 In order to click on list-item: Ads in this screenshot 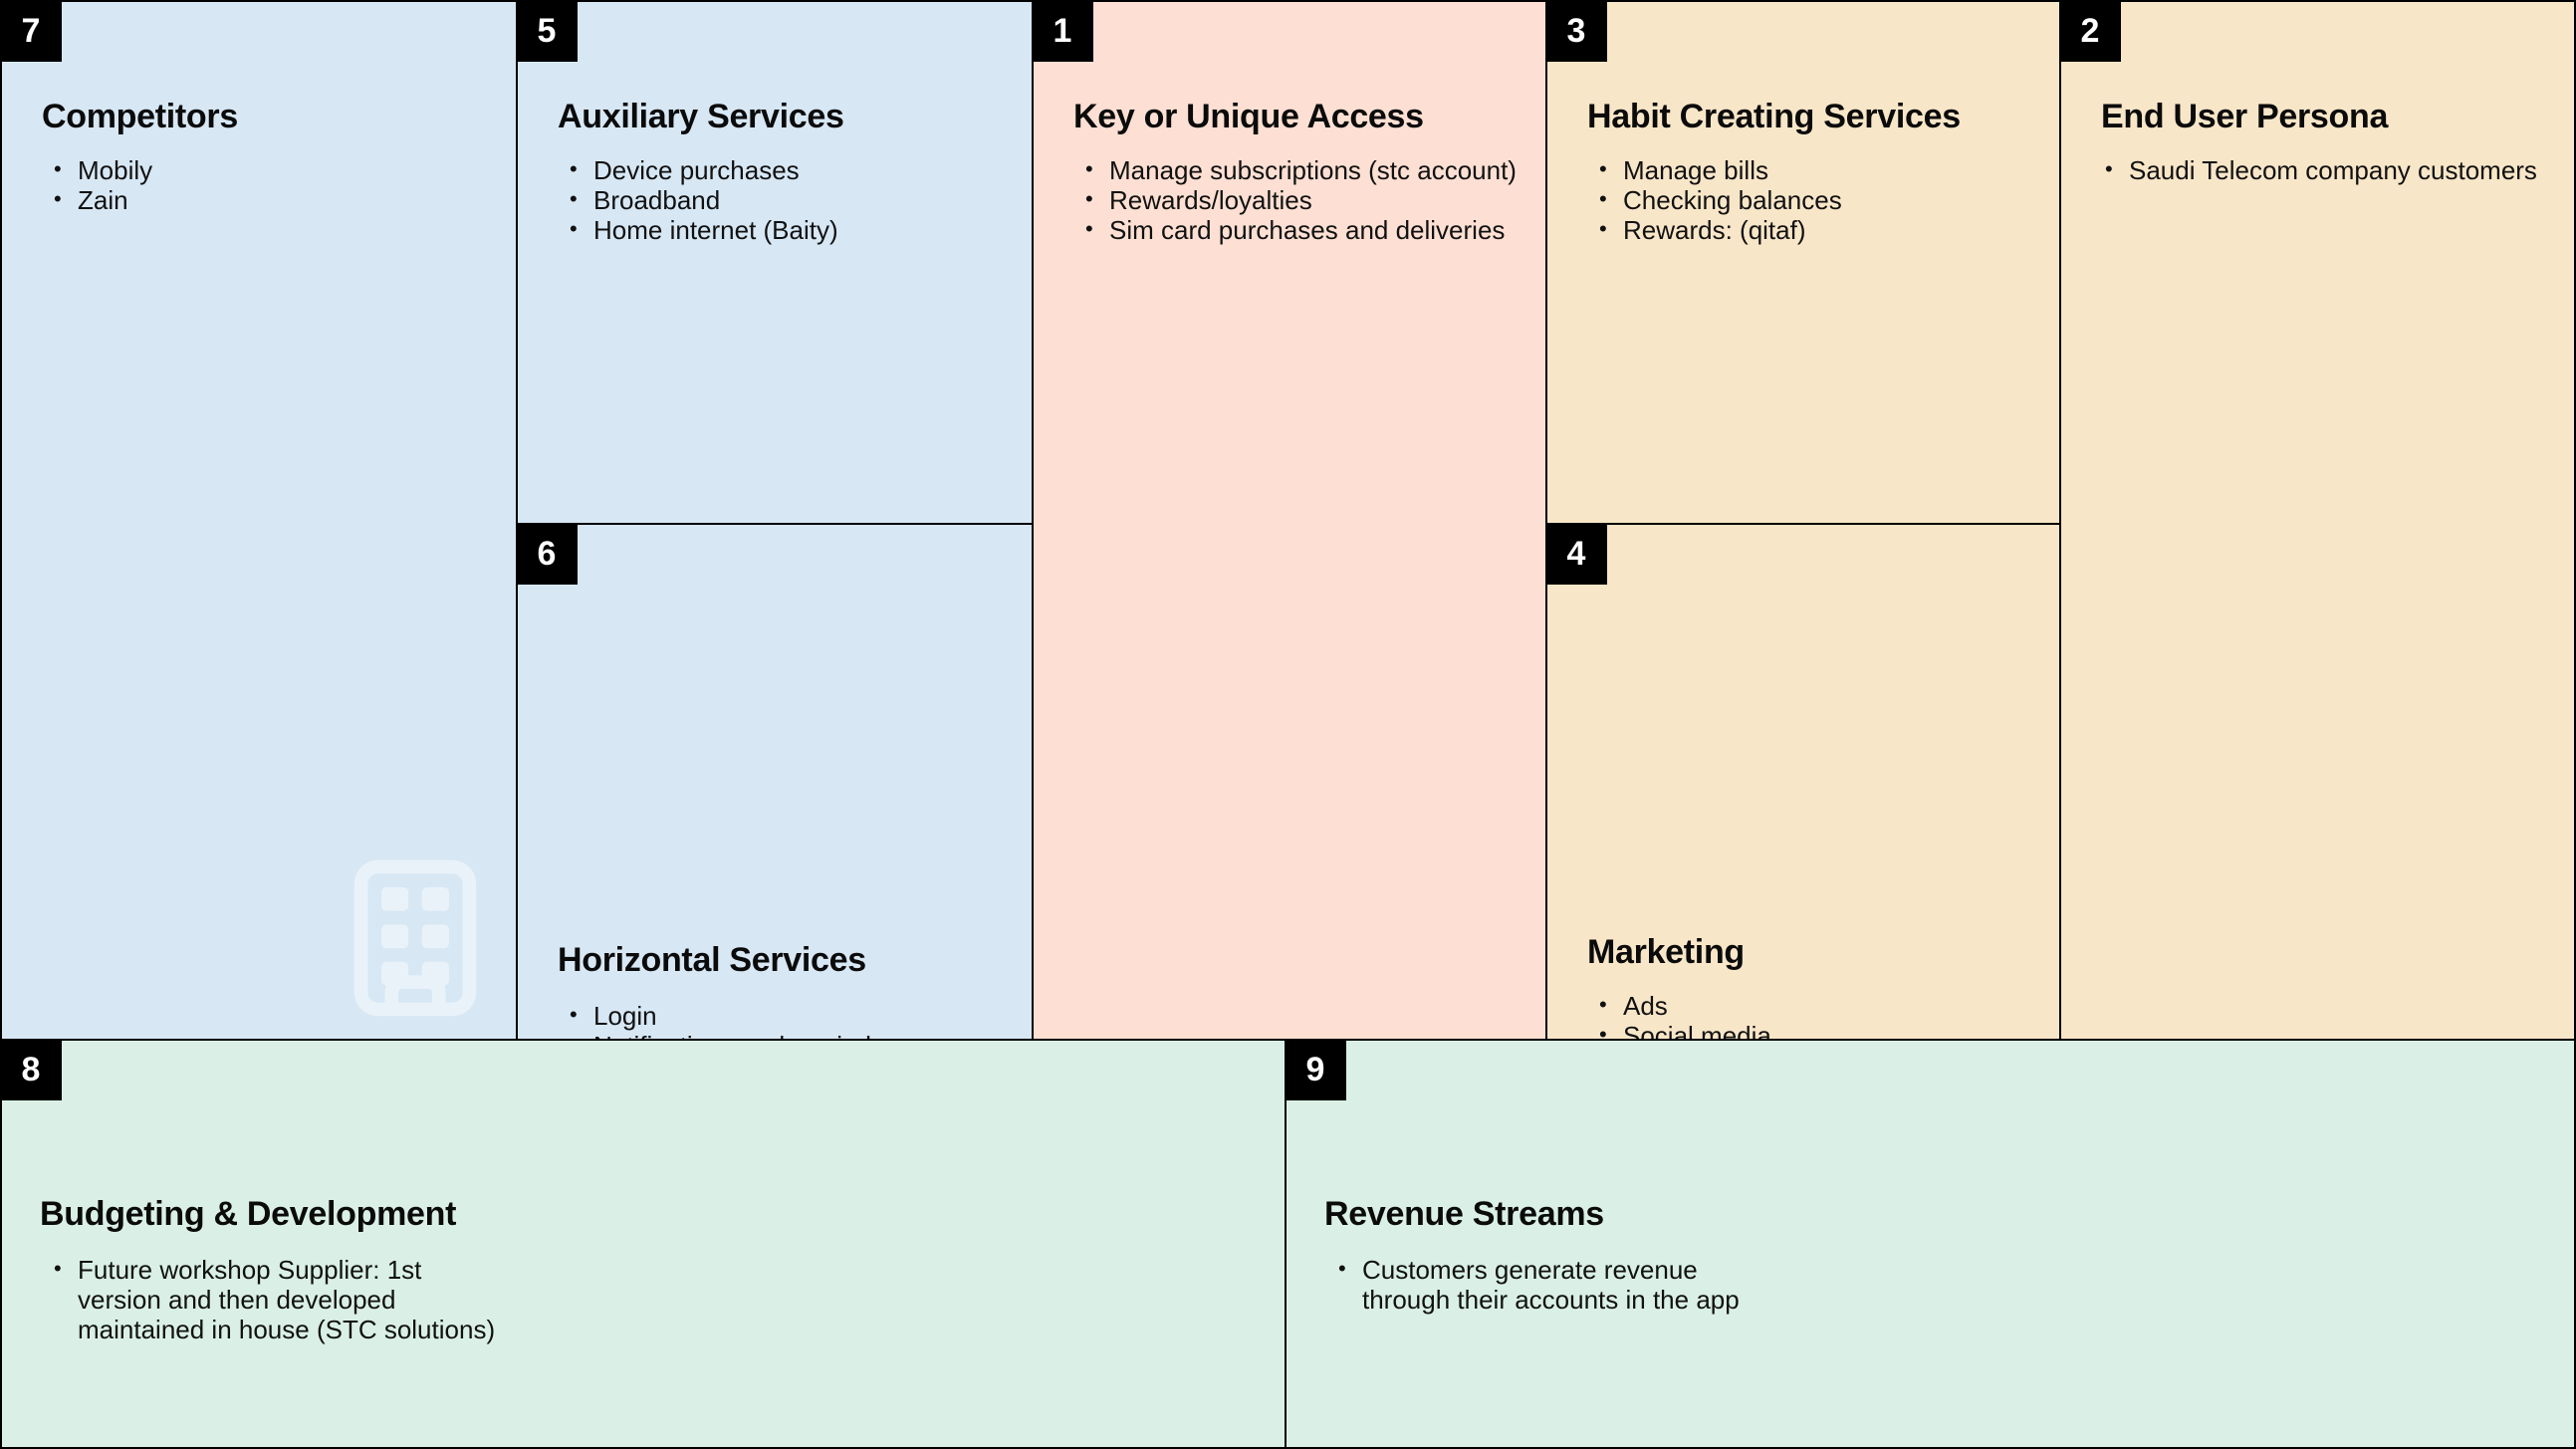, I will do `click(1774, 1006)`.